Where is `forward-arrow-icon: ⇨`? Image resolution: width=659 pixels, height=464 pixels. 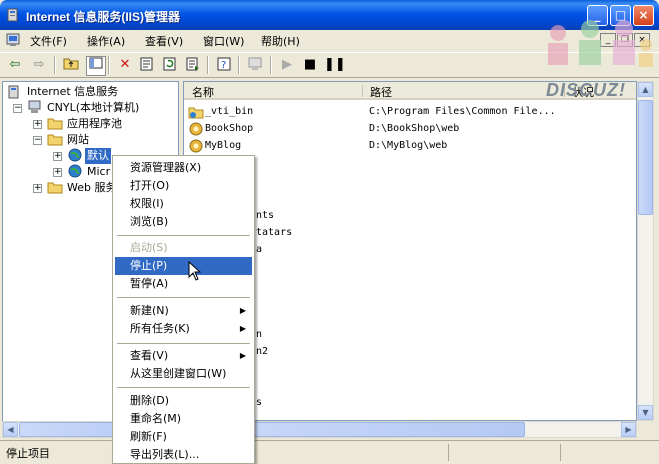 forward-arrow-icon: ⇨ is located at coordinates (39, 65).